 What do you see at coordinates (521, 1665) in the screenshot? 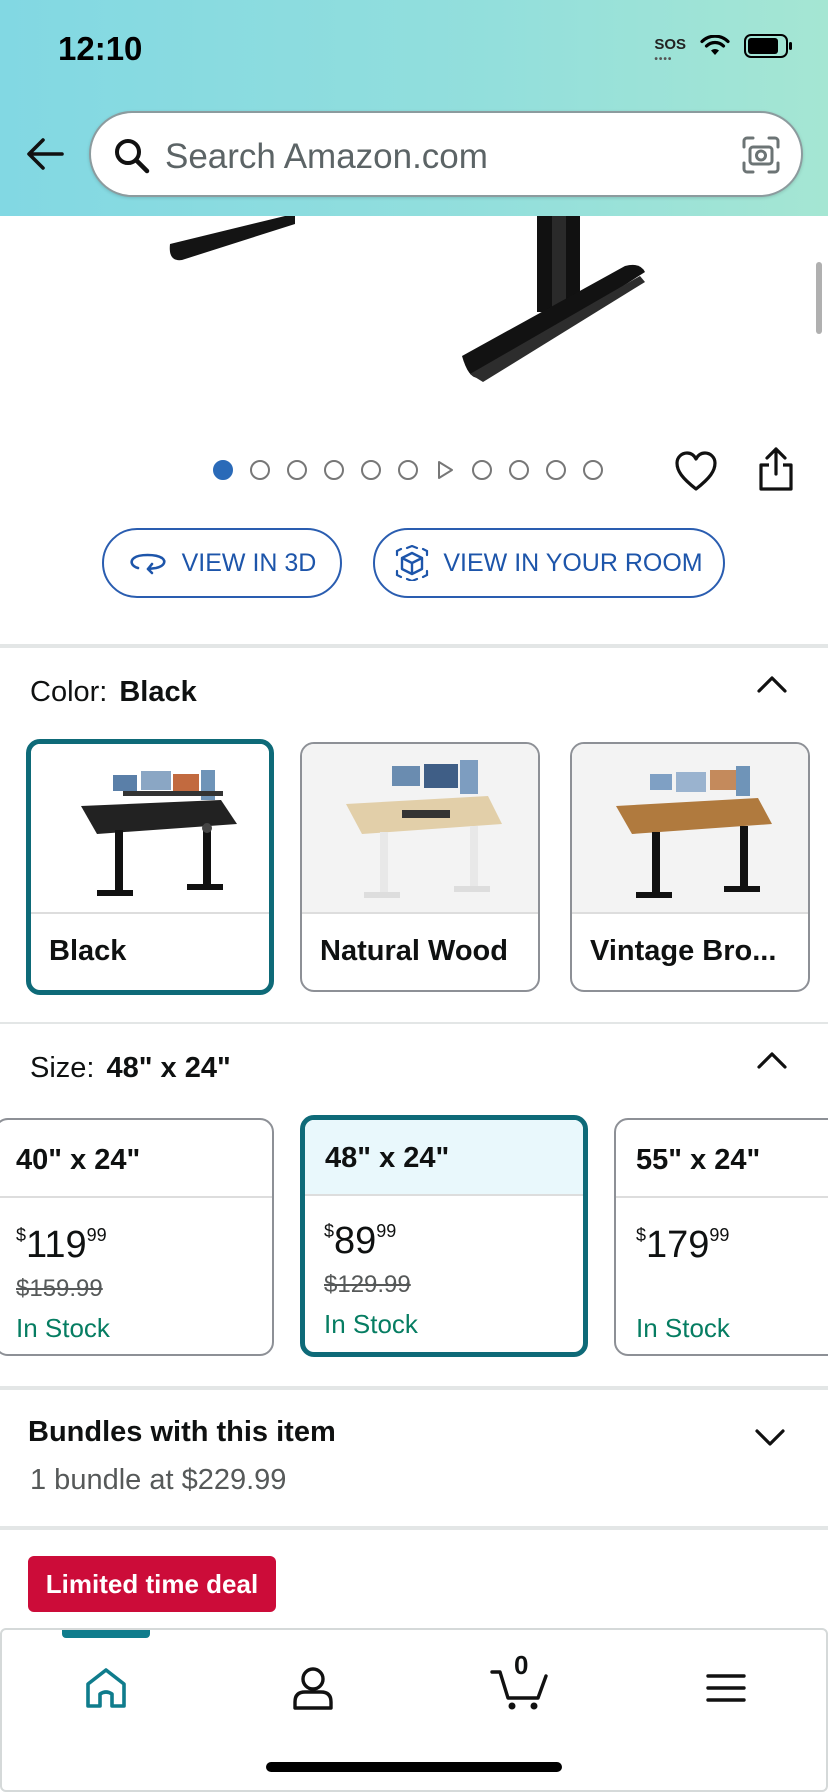
I see `cart-count: 0` at bounding box center [521, 1665].